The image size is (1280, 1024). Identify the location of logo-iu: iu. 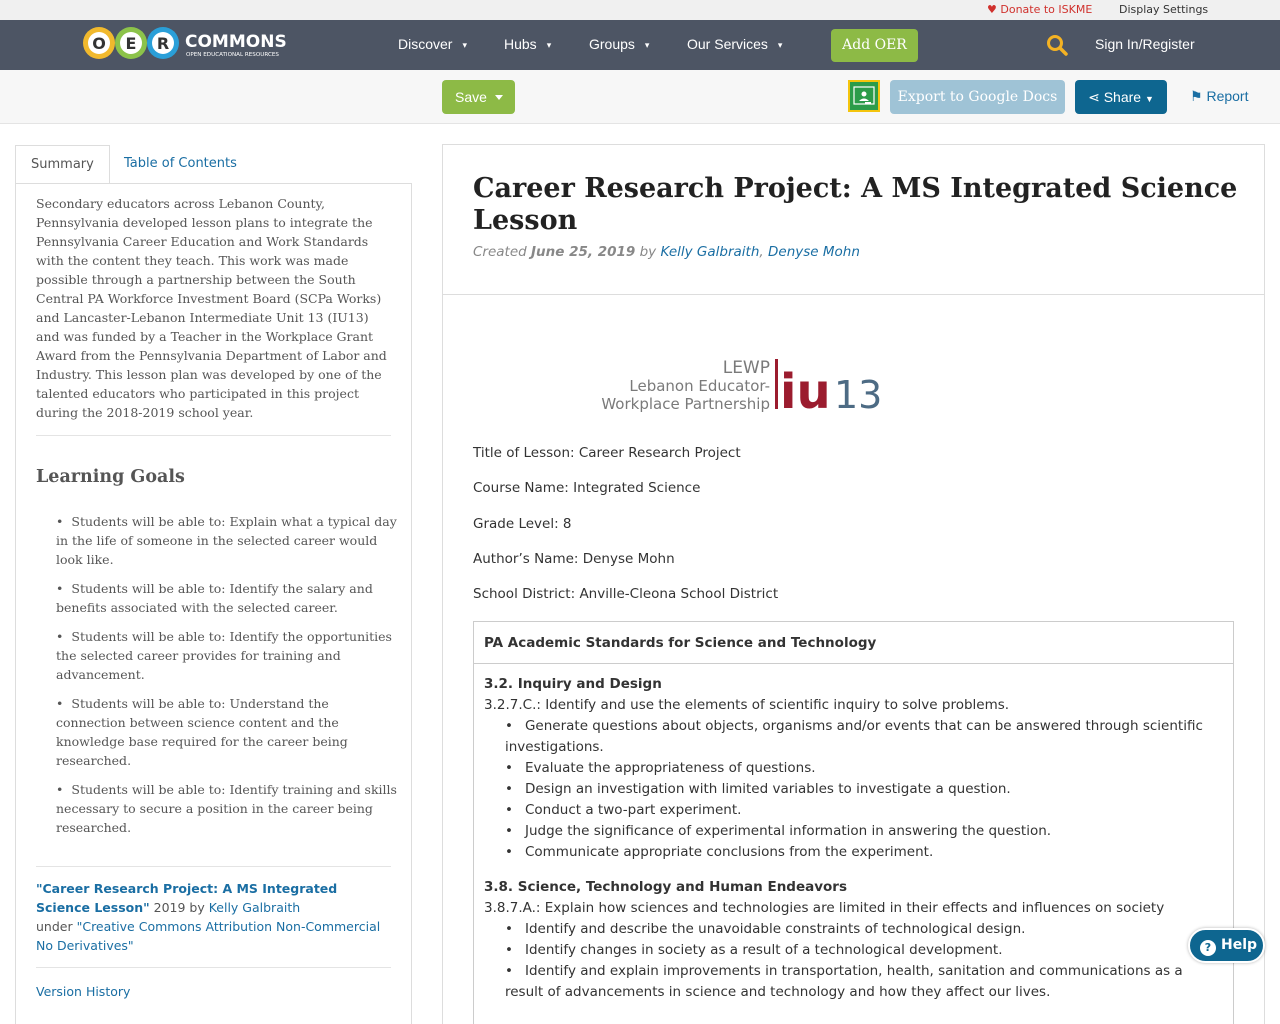
(805, 388).